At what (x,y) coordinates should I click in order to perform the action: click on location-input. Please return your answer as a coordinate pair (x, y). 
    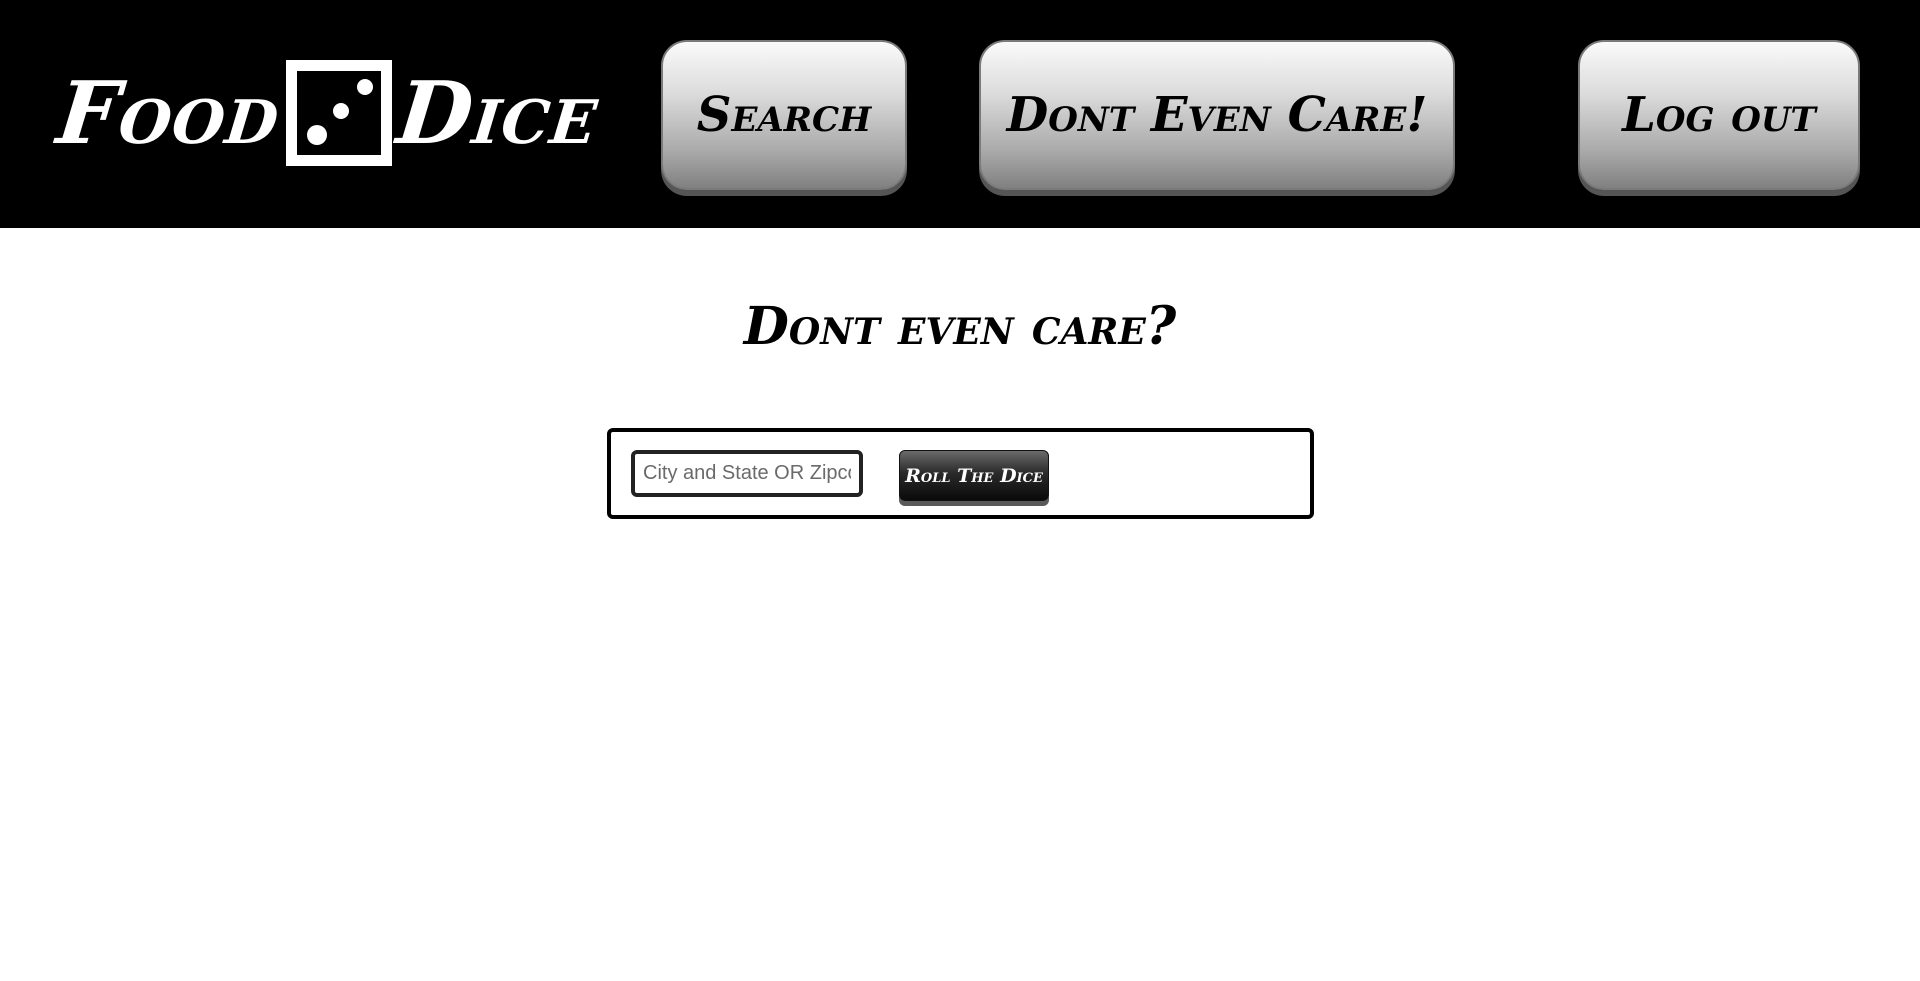
    Looking at the image, I should click on (747, 473).